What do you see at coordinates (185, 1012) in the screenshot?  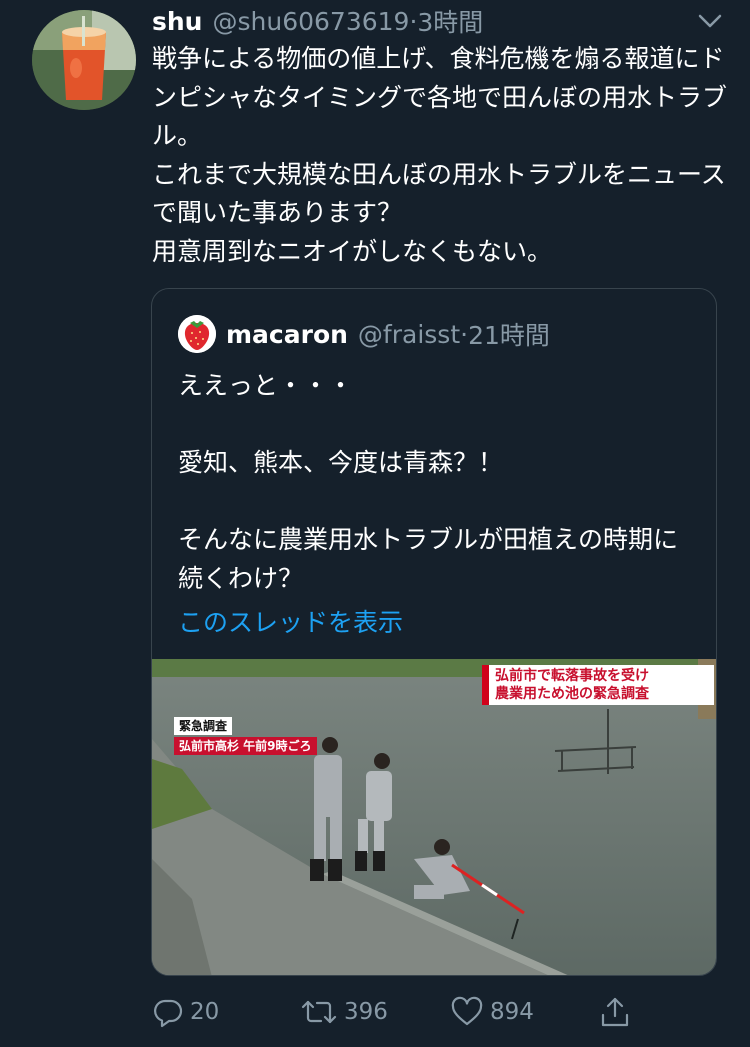 I see `reply-button: 20` at bounding box center [185, 1012].